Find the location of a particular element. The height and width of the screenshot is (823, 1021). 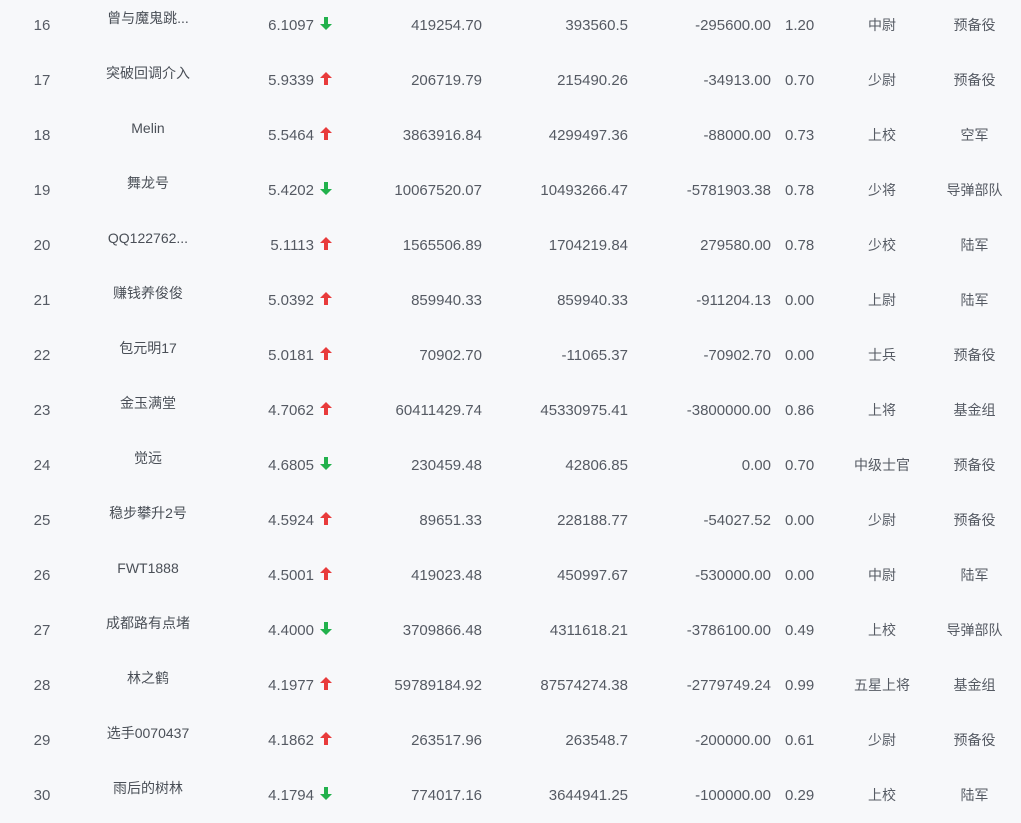

rank-cell: 27 is located at coordinates (42, 630).